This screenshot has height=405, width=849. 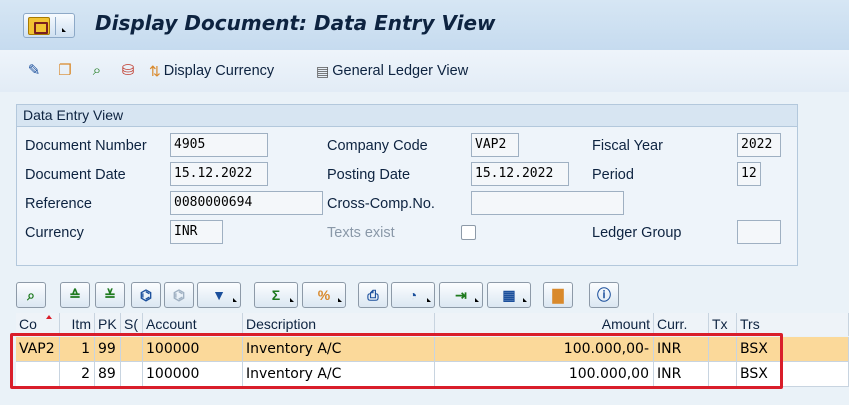 What do you see at coordinates (97, 70) in the screenshot?
I see `document-overview-icon: ⌕` at bounding box center [97, 70].